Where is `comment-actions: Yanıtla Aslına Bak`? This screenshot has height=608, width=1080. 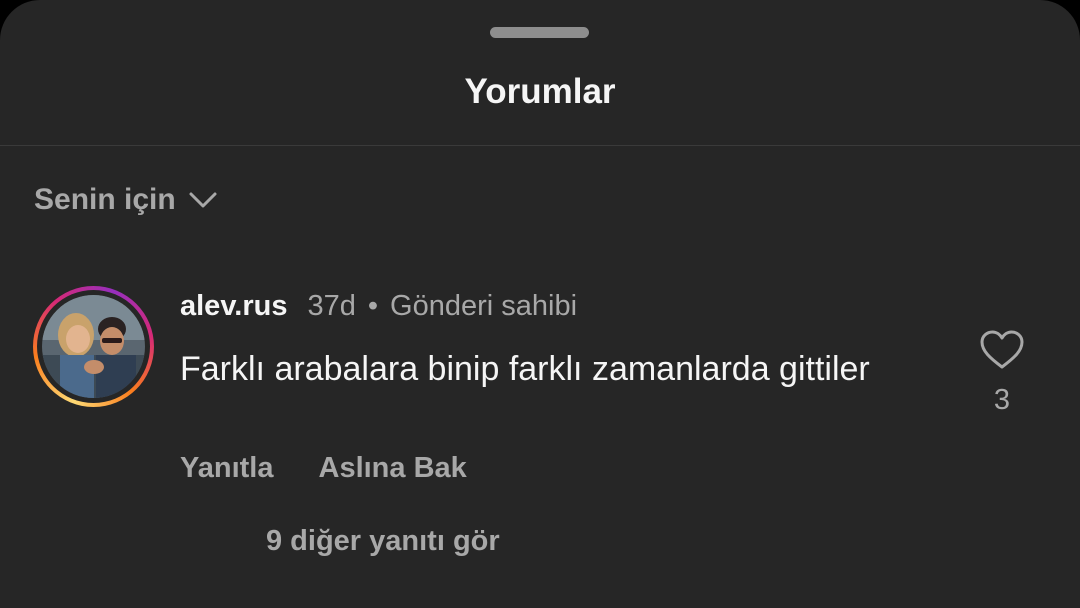 comment-actions: Yanıtla Aslına Bak is located at coordinates (323, 468).